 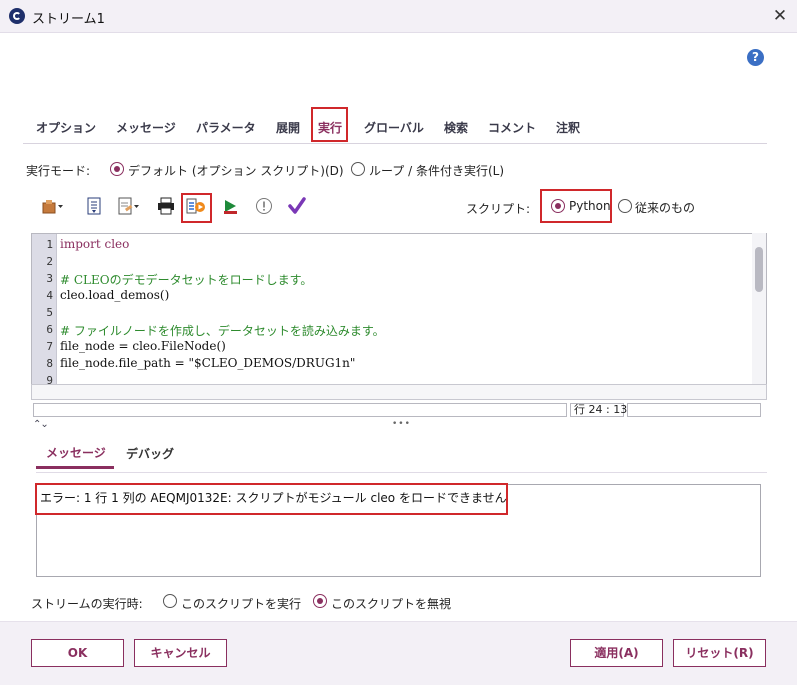 I want to click on active-tab-underline, so click(x=75, y=467).